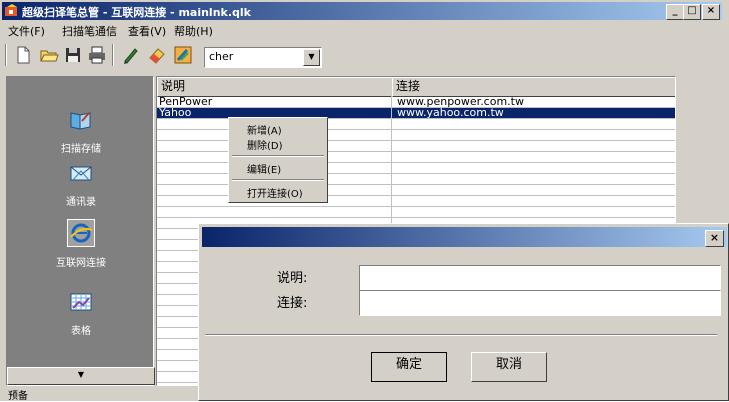 The image size is (729, 402). What do you see at coordinates (147, 31) in the screenshot?
I see `menu-view: 查看(V)` at bounding box center [147, 31].